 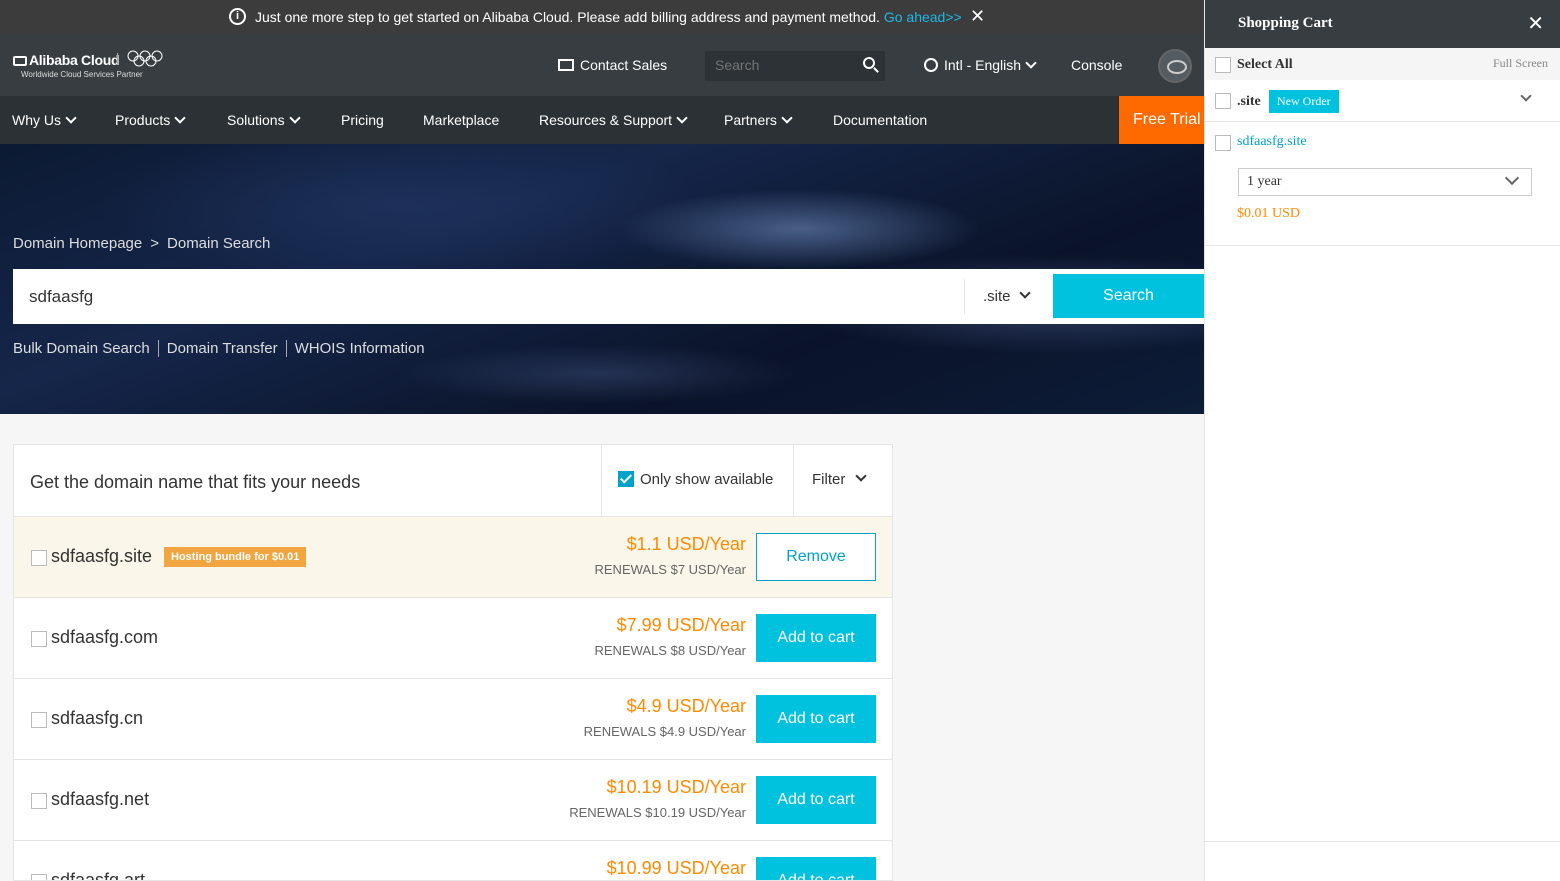 I want to click on domain-name: sdfaasfg.net, so click(x=100, y=799).